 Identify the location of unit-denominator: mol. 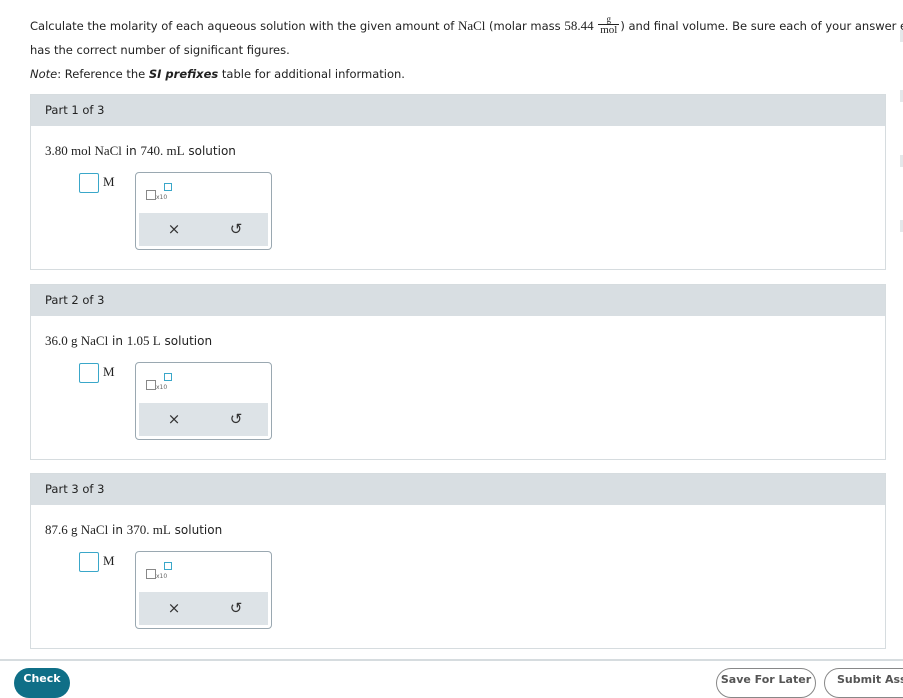
(609, 30).